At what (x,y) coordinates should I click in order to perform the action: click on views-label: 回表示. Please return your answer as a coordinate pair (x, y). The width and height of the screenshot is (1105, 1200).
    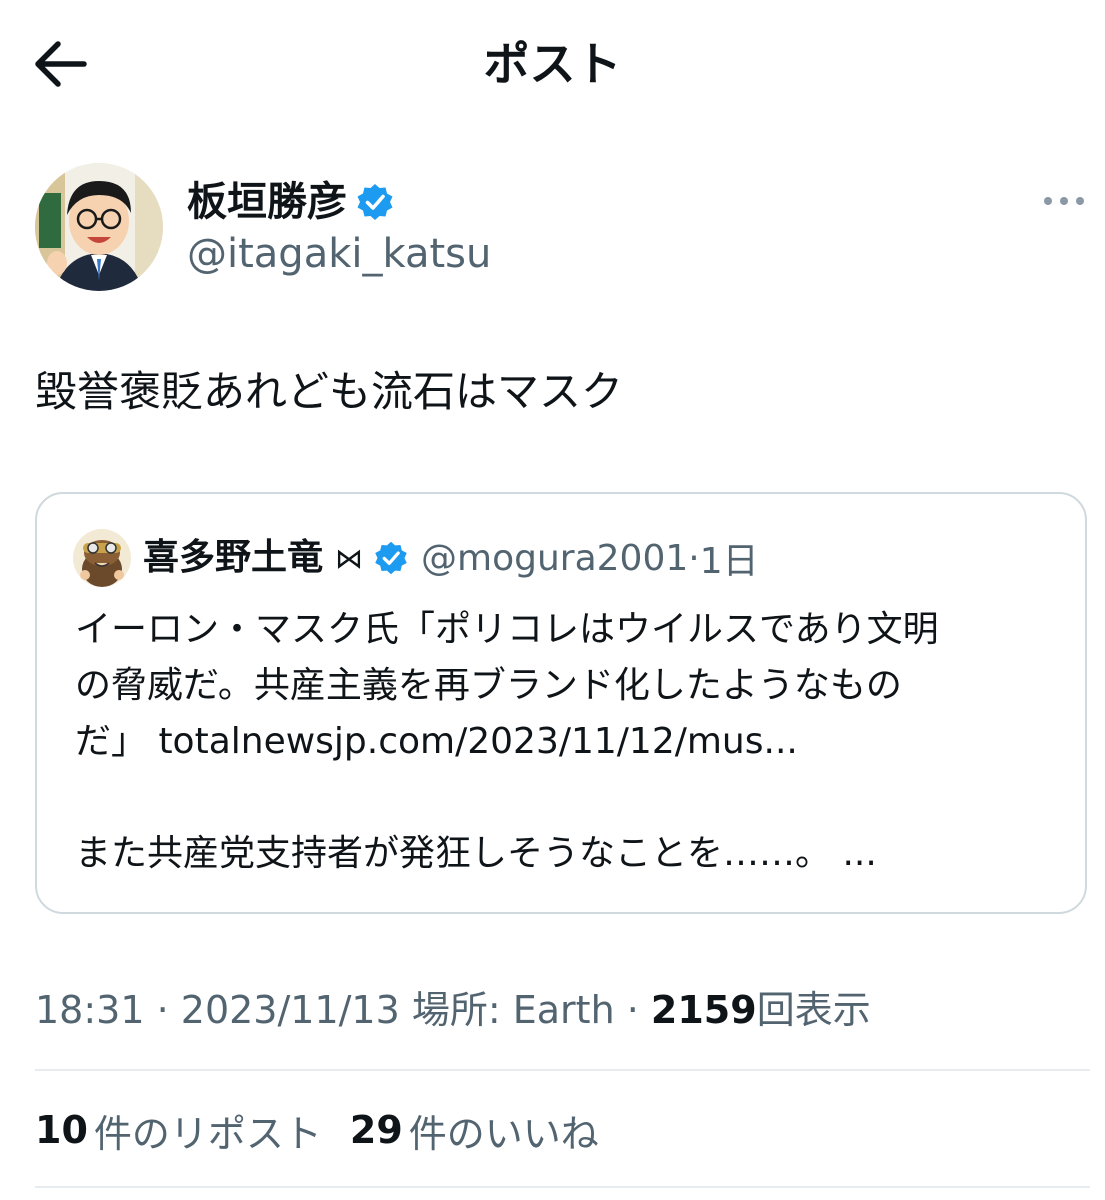
    Looking at the image, I should click on (813, 1010).